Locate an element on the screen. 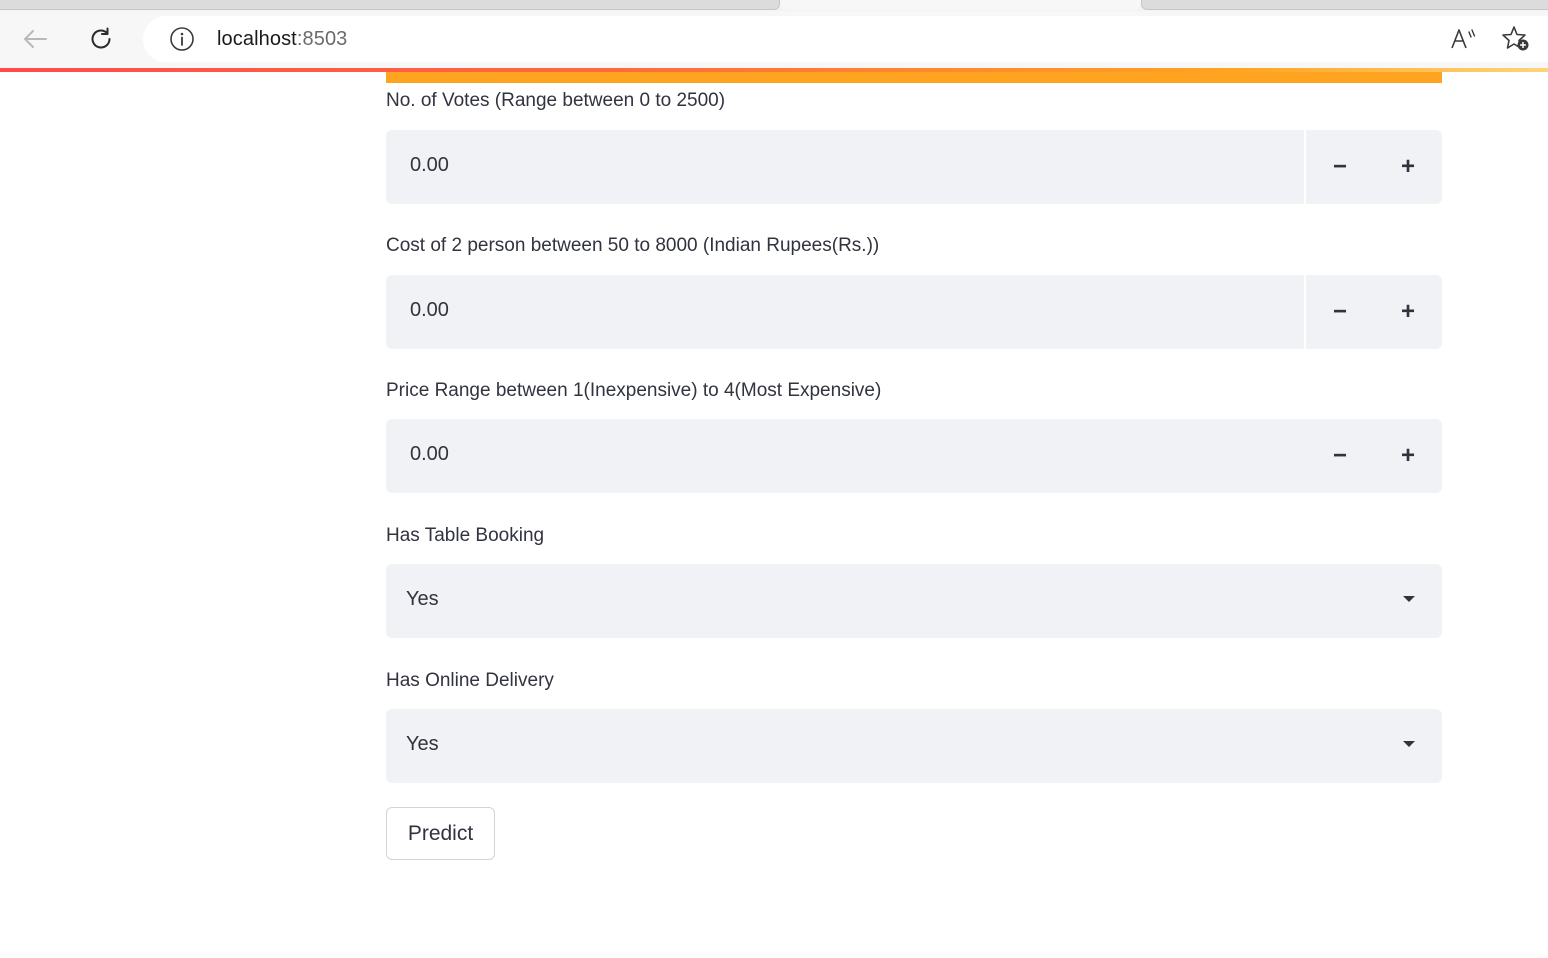 The width and height of the screenshot is (1548, 958). read-aloud-icon is located at coordinates (1464, 39).